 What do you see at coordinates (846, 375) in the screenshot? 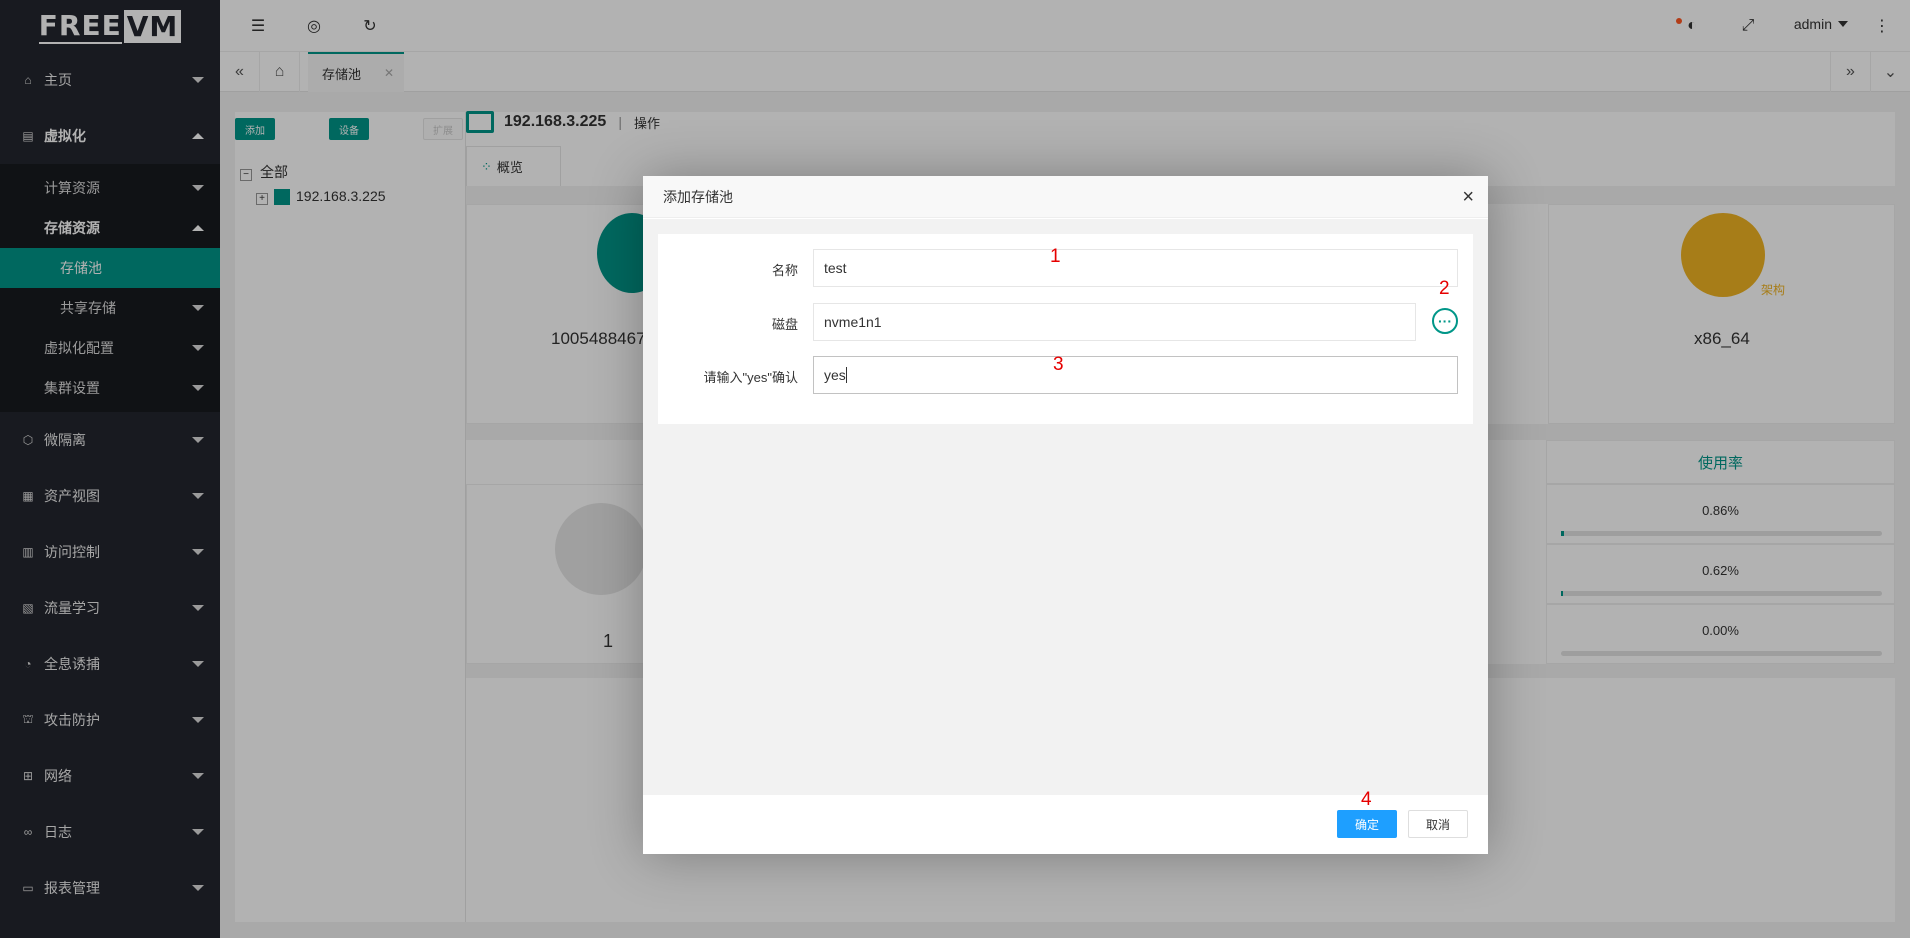
I see `text-cursor` at bounding box center [846, 375].